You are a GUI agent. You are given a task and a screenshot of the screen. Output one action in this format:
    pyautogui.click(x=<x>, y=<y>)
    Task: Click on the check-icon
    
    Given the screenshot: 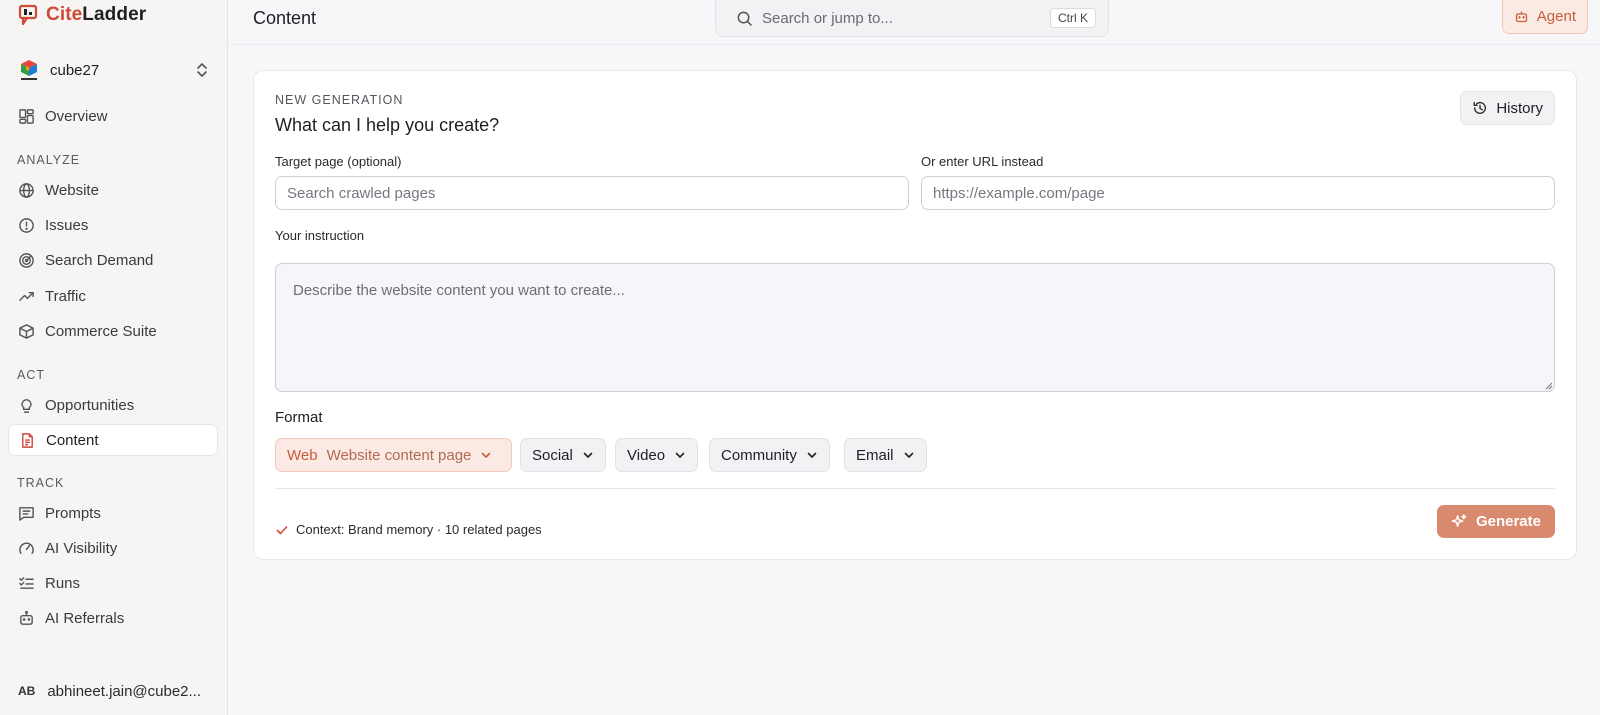 What is the action you would take?
    pyautogui.click(x=282, y=529)
    